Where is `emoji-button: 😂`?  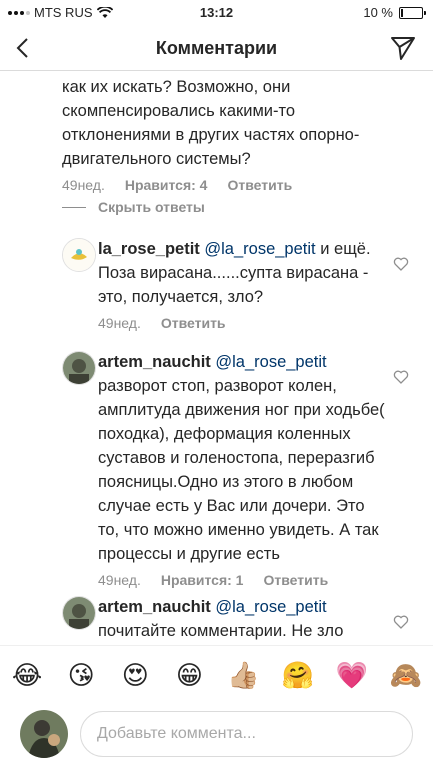 emoji-button: 😂 is located at coordinates (27, 675).